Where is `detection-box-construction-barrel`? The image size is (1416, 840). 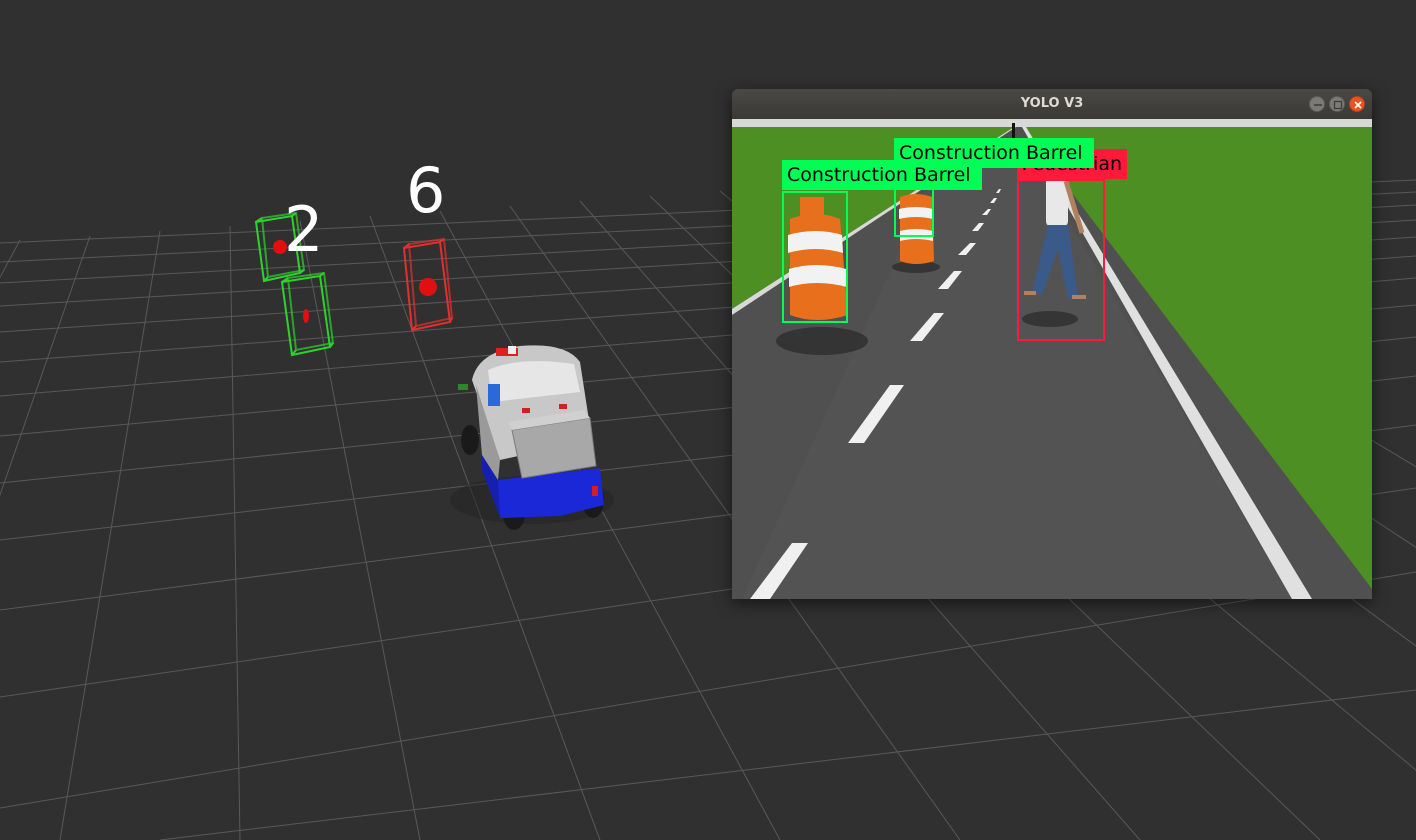
detection-box-construction-barrel is located at coordinates (815, 257).